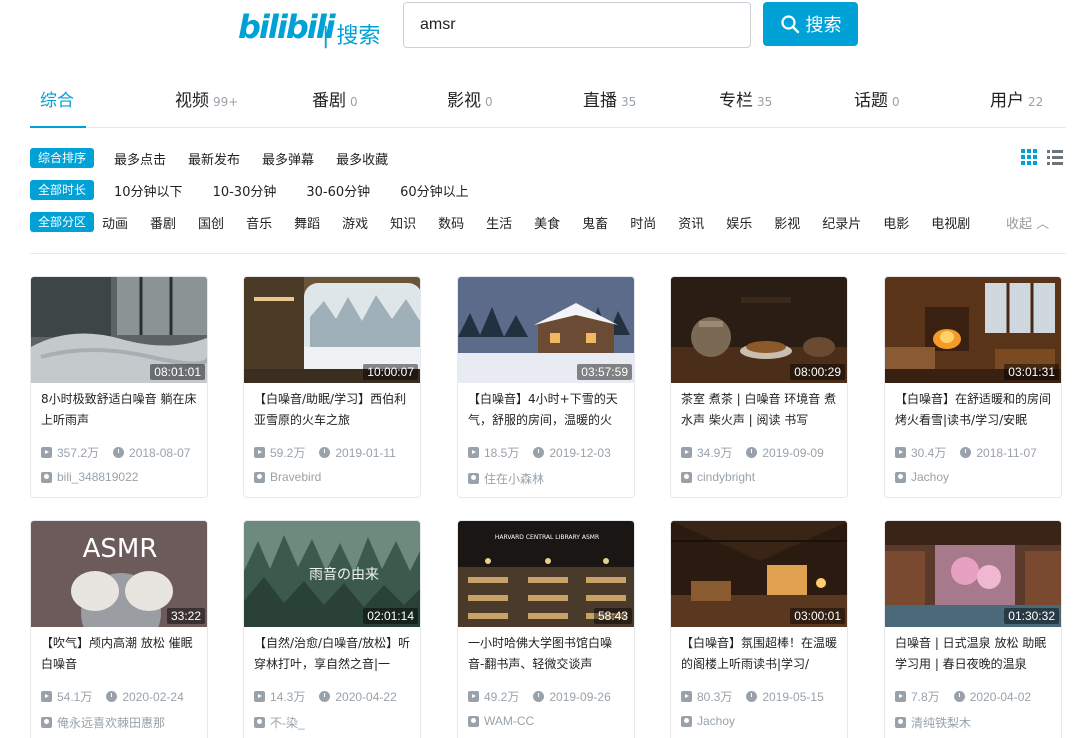 Image resolution: width=1080 pixels, height=738 pixels. What do you see at coordinates (403, 222) in the screenshot?
I see `zone-option: 知识` at bounding box center [403, 222].